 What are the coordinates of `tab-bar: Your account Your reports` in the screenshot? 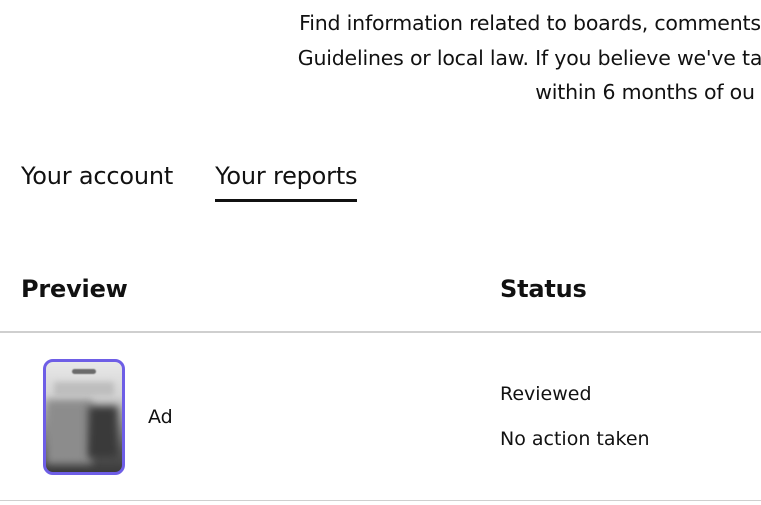 It's located at (189, 182).